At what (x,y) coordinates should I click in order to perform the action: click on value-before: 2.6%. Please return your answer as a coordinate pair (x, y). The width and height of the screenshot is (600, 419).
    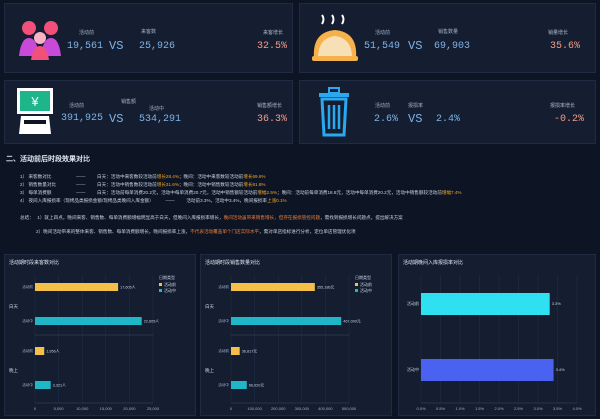
    Looking at the image, I should click on (386, 119).